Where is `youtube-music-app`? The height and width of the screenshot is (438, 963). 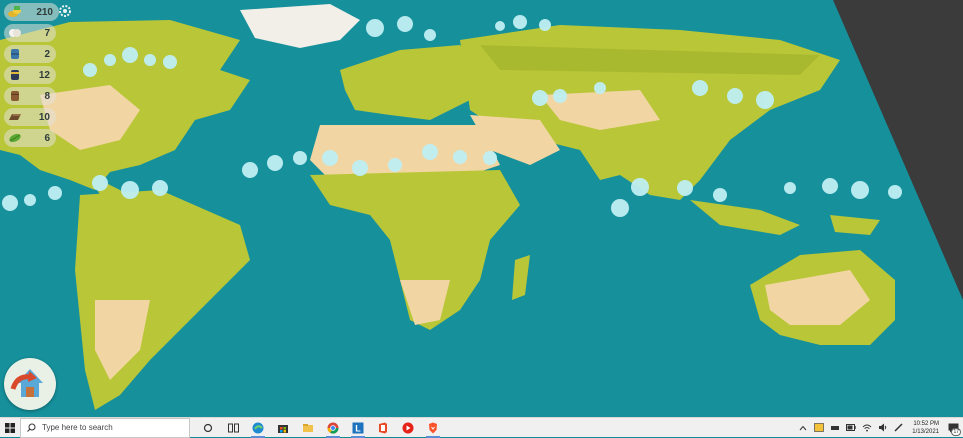
youtube-music-app is located at coordinates (408, 428).